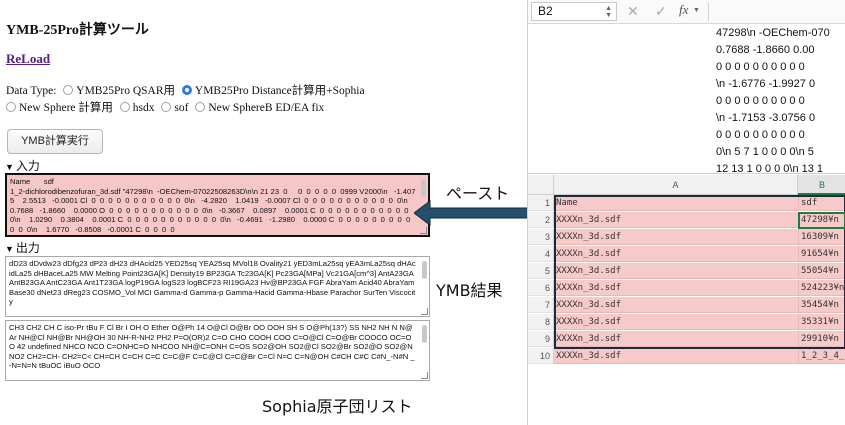  Describe the element at coordinates (676, 237) in the screenshot. I see `cell-a3: XXXXn_3d.sdf` at that location.